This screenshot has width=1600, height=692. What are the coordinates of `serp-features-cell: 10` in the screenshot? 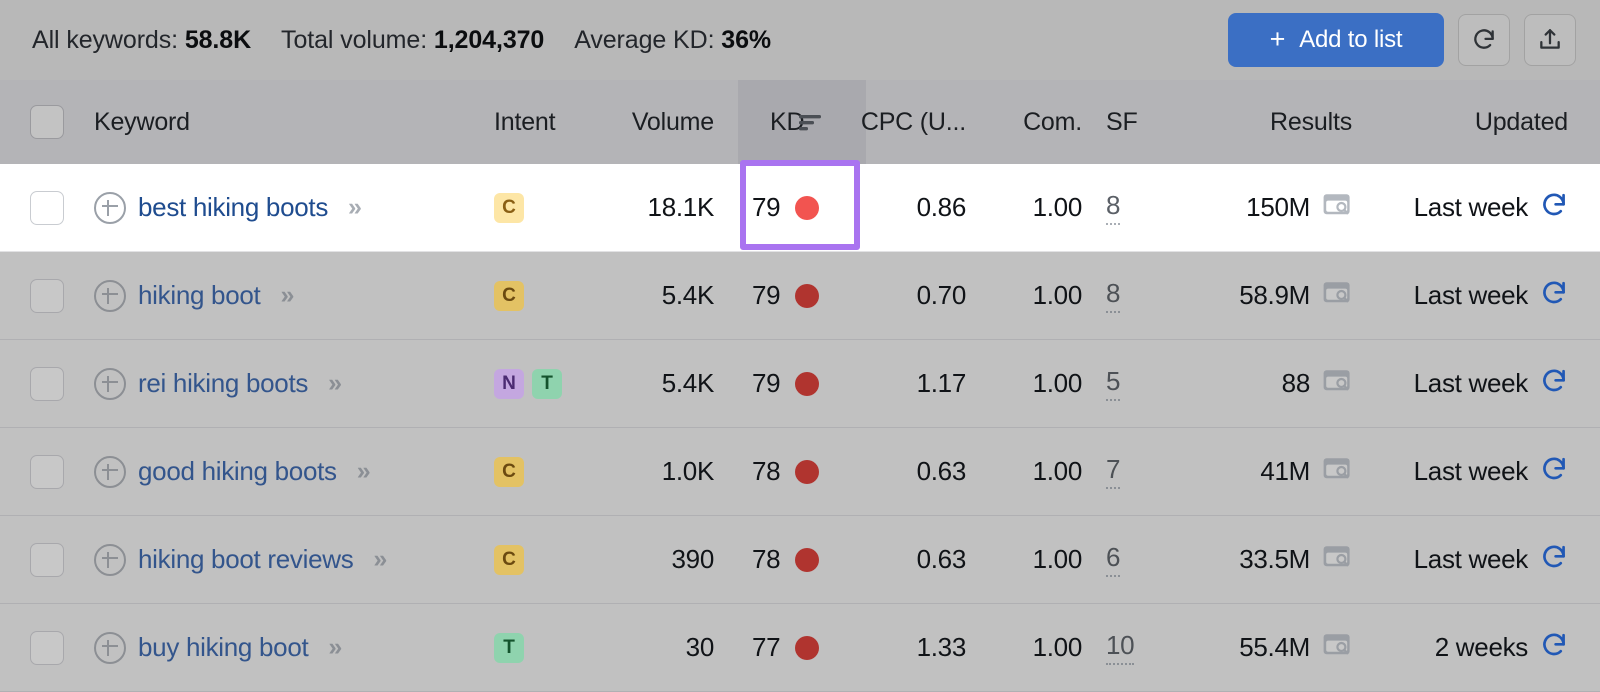 It's located at (1129, 648).